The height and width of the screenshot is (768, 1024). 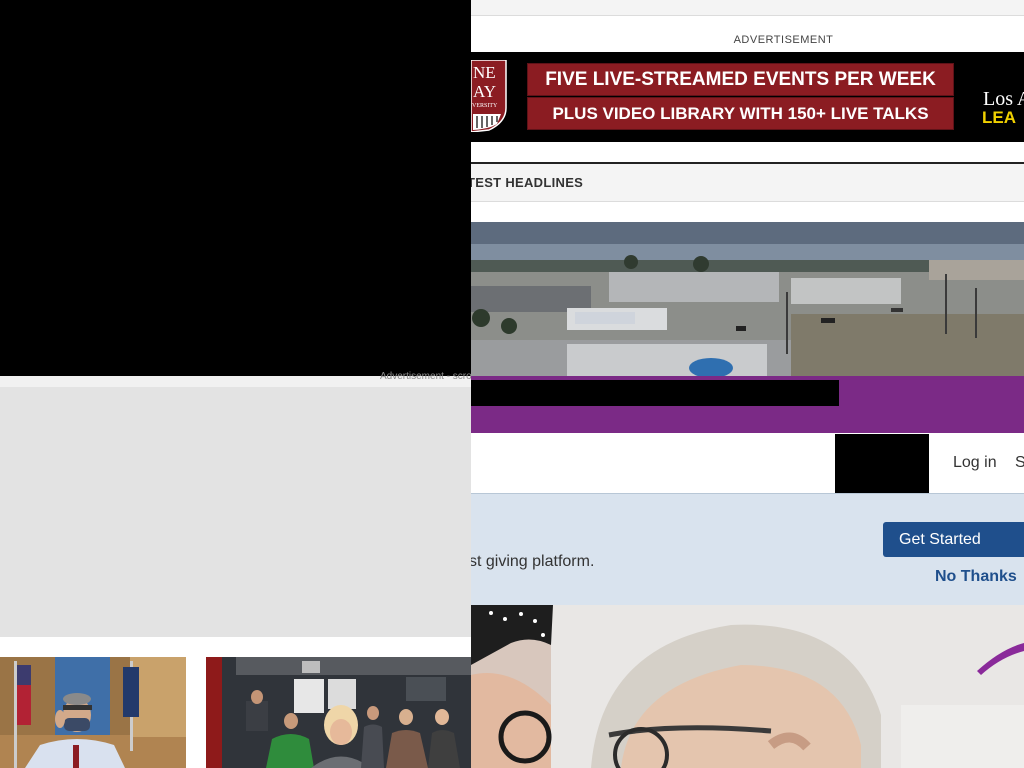 I want to click on thumbnail-council-member, so click(x=93, y=712).